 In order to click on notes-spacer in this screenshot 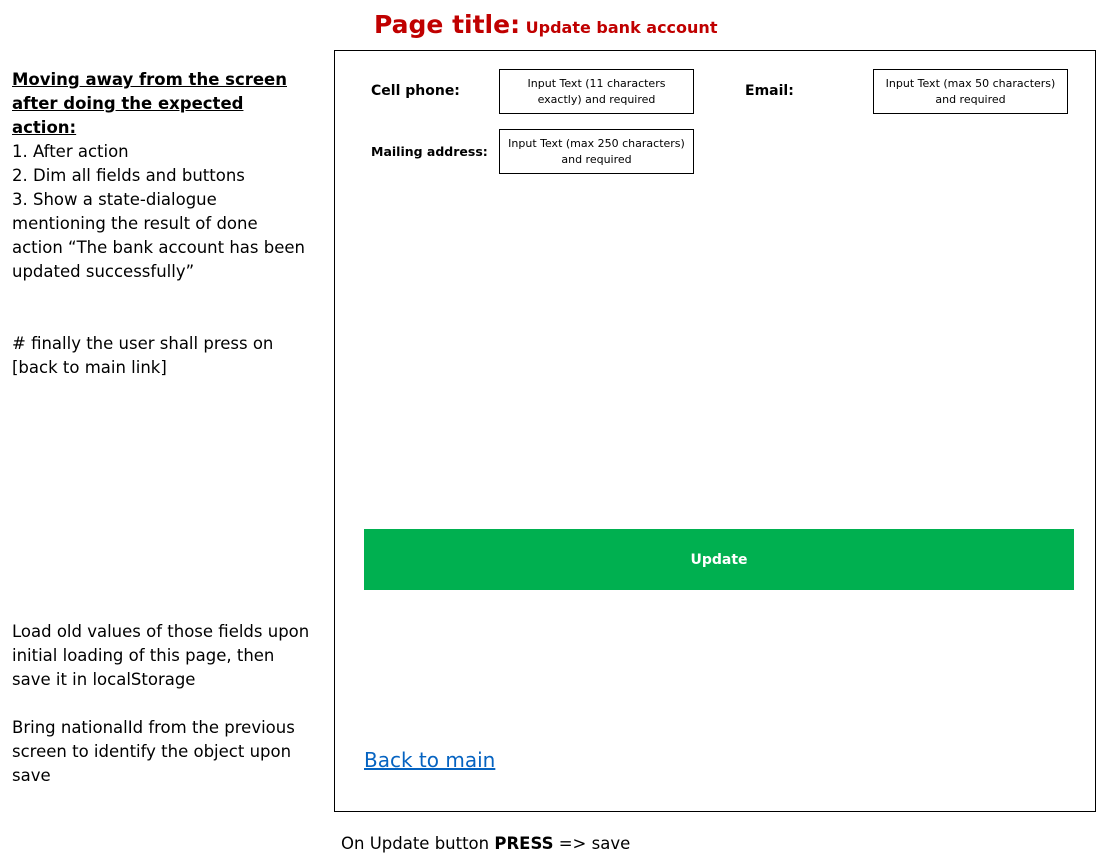, I will do `click(162, 308)`.